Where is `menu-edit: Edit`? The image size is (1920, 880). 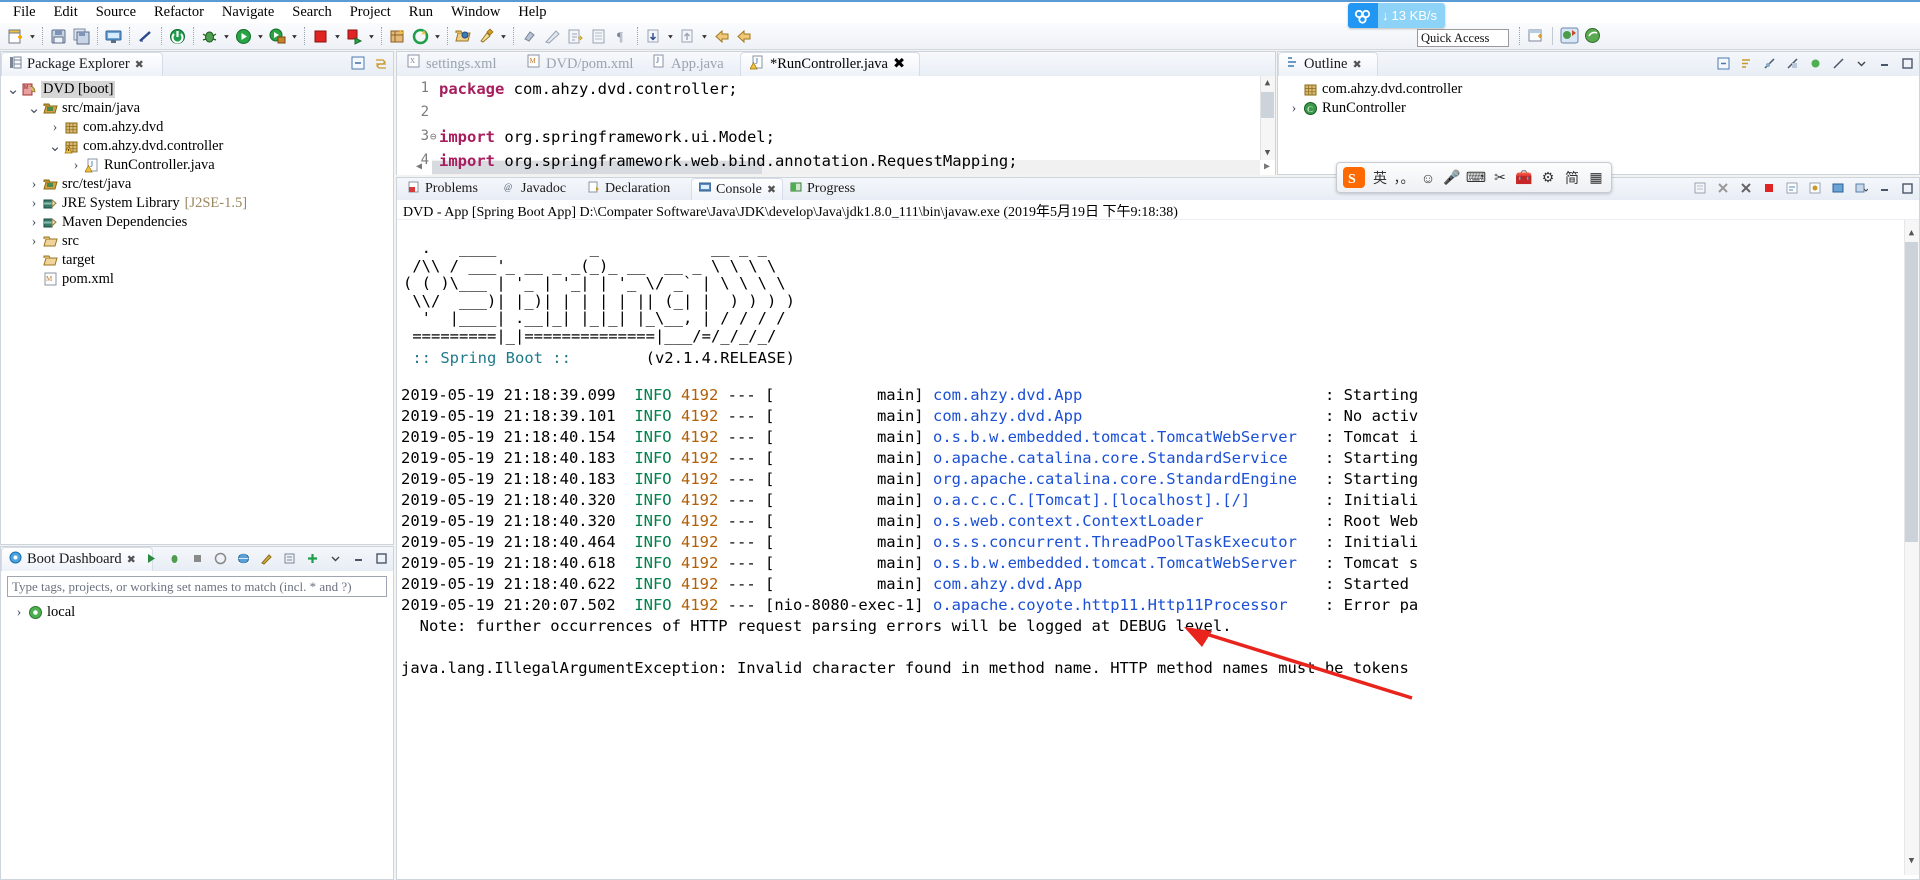 menu-edit: Edit is located at coordinates (66, 12).